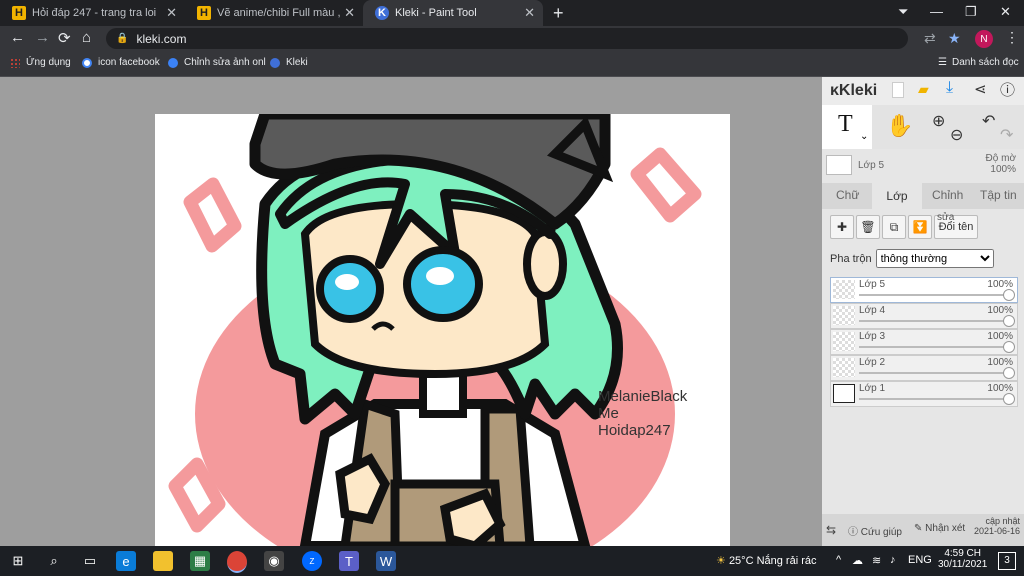 This screenshot has width=1024, height=576. I want to click on forward-icon: →, so click(42, 37).